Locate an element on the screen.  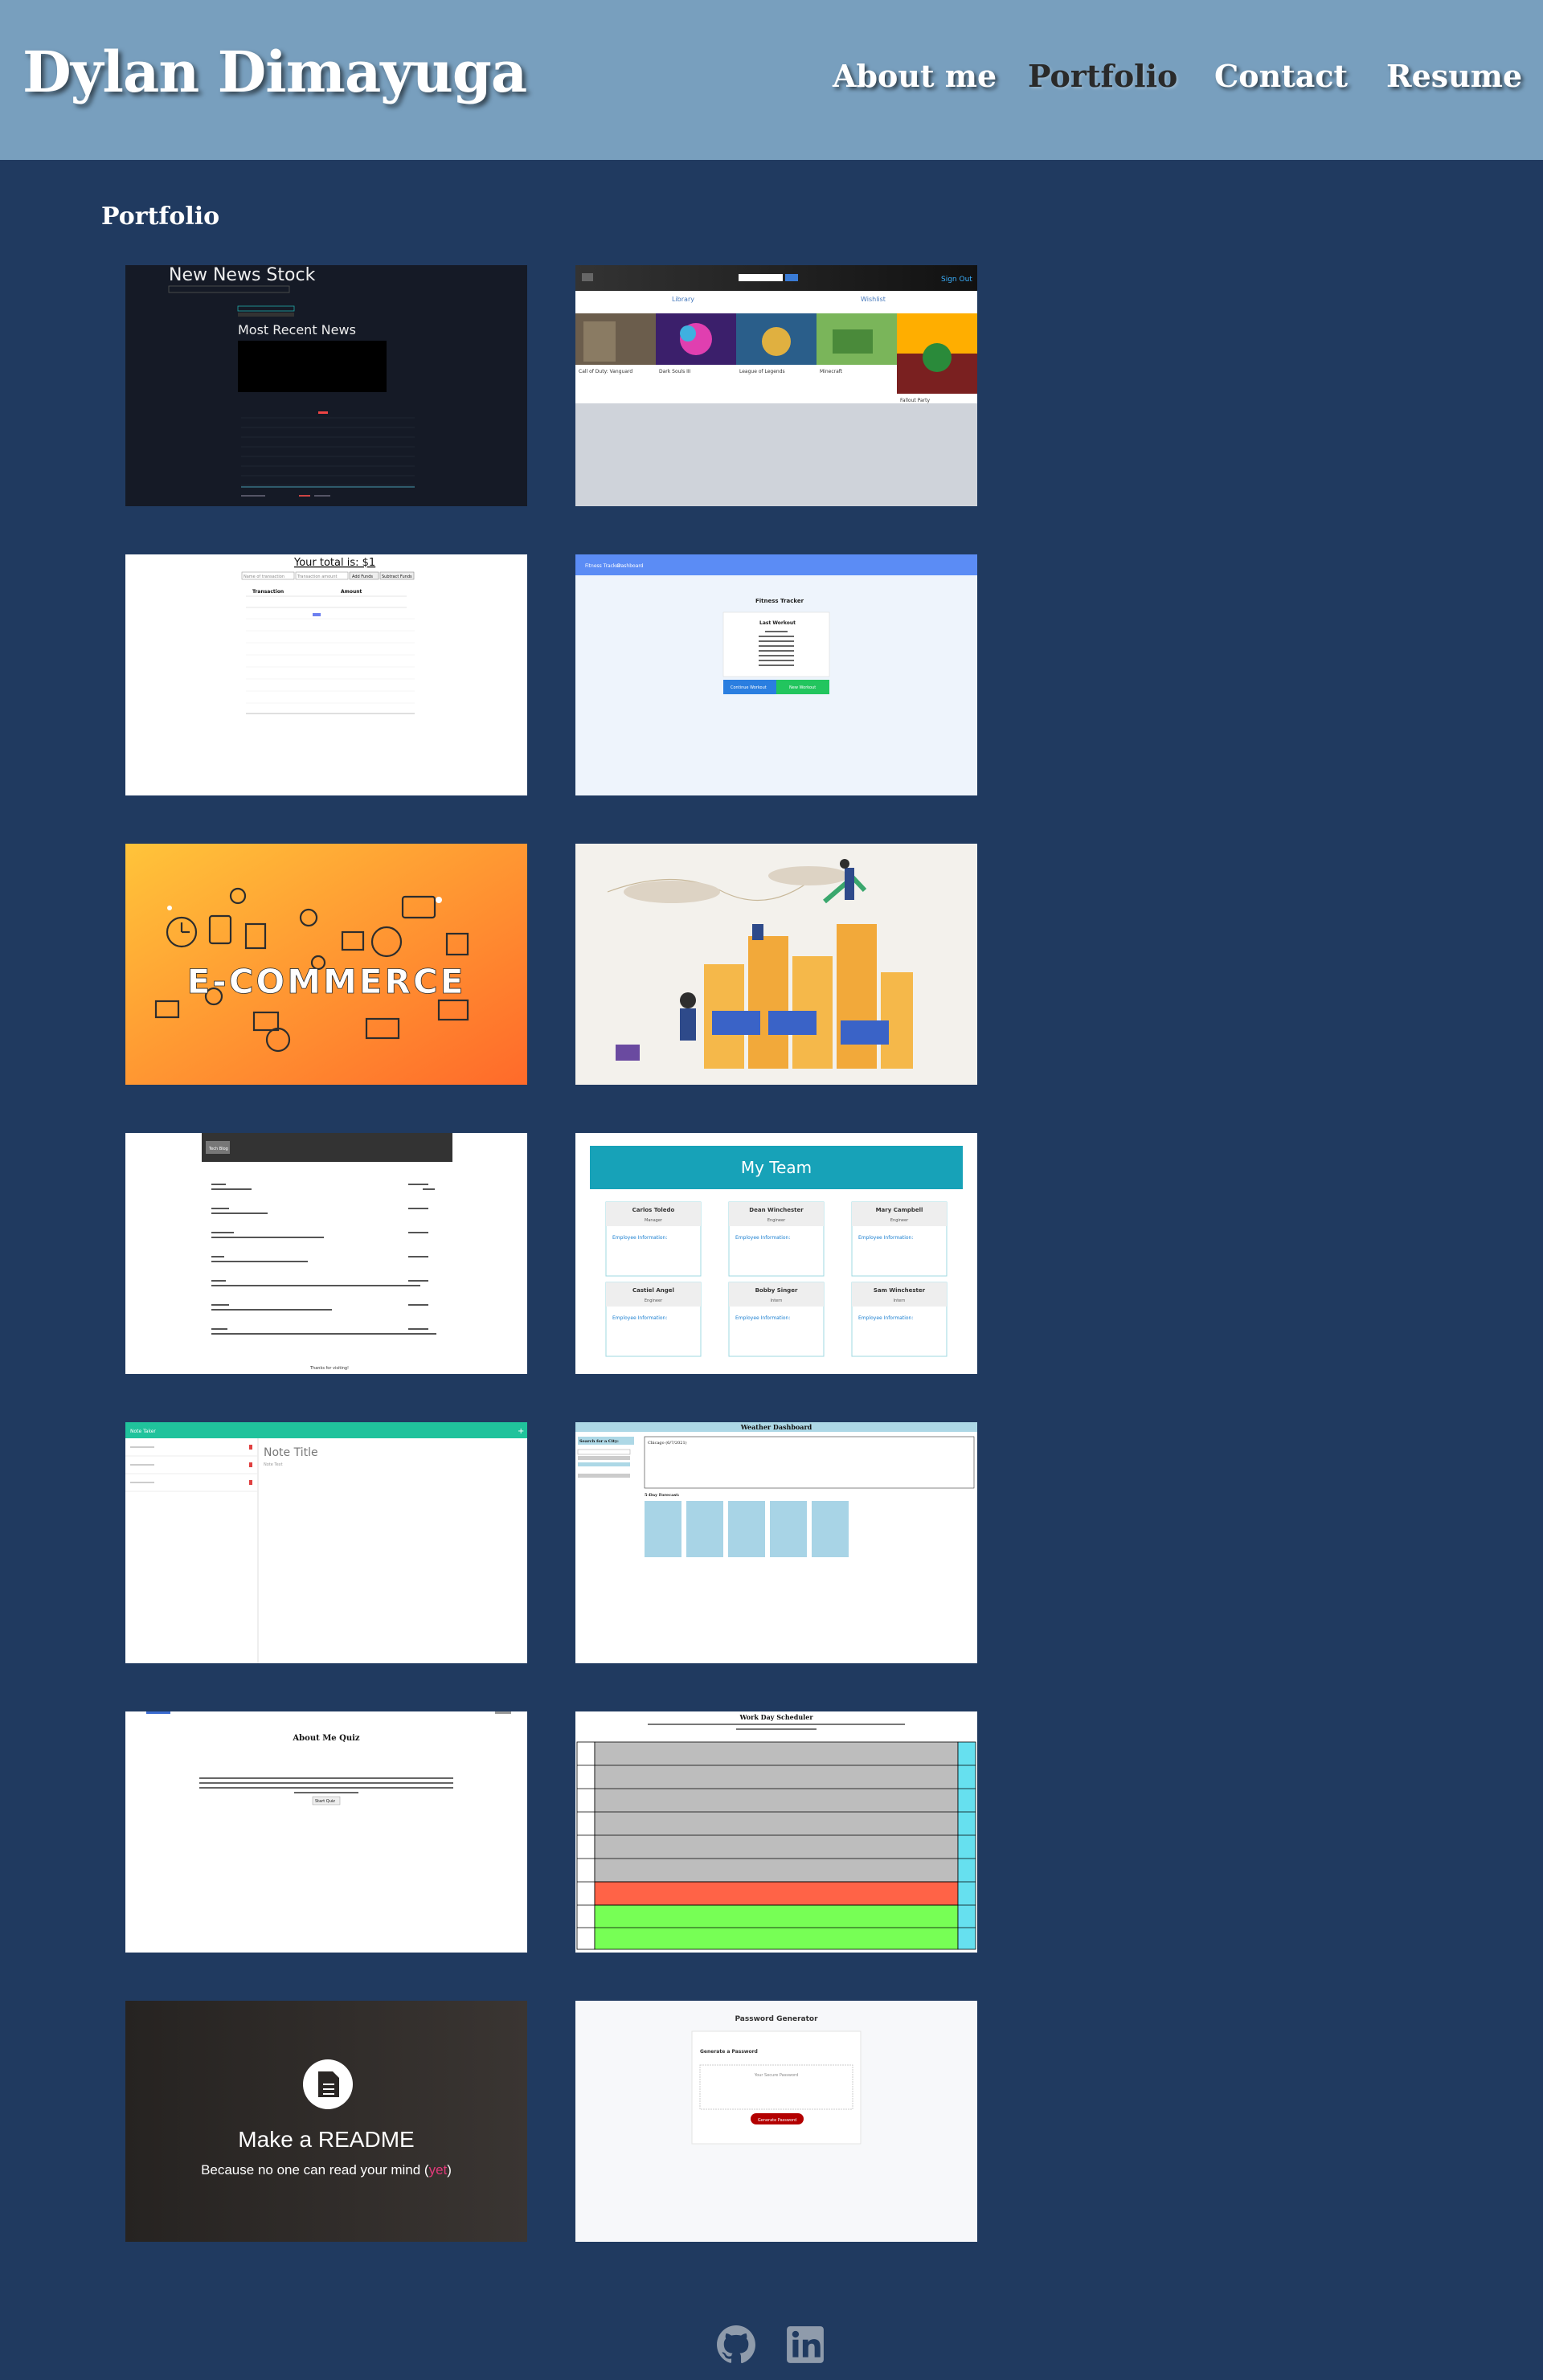
svg-text: Fallout Party is located at coordinates (915, 400).